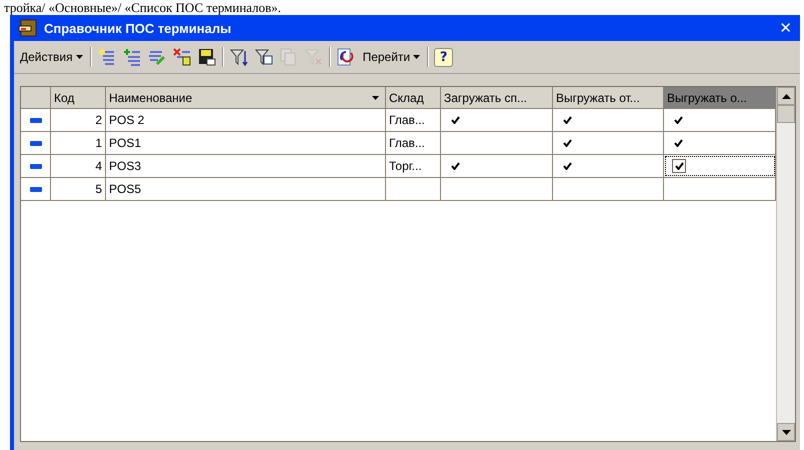  What do you see at coordinates (246, 97) in the screenshot?
I see `column-header: Наименование` at bounding box center [246, 97].